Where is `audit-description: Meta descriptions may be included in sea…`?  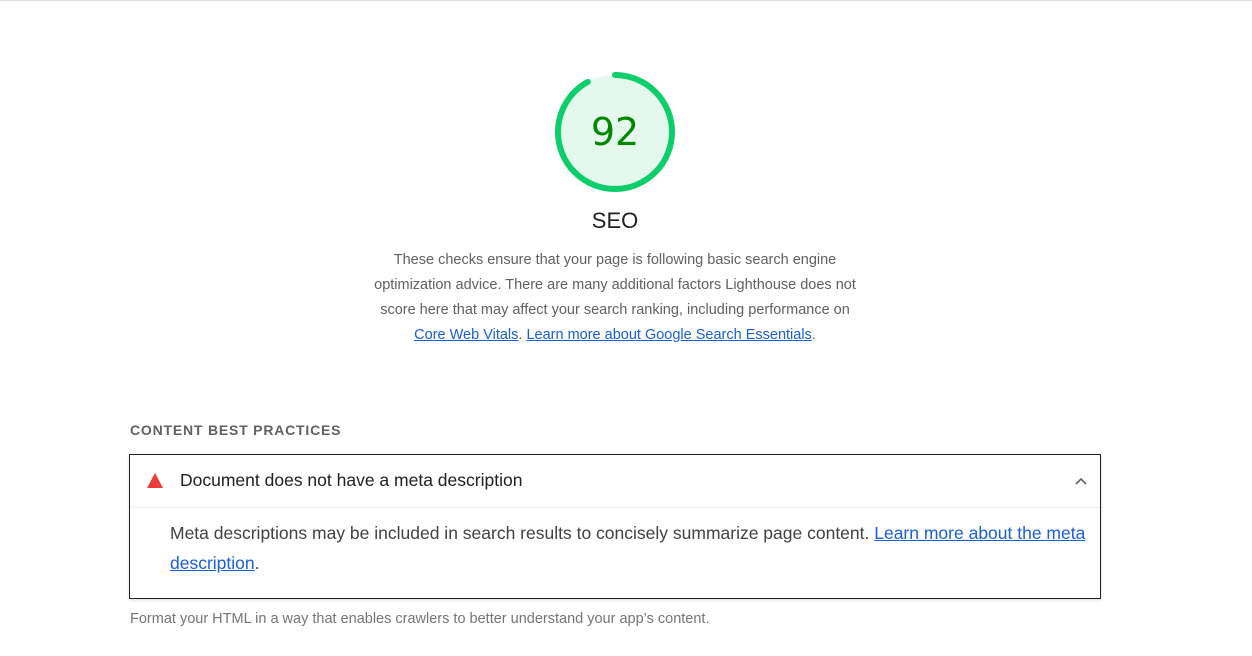 audit-description: Meta descriptions may be included in sea… is located at coordinates (632, 548).